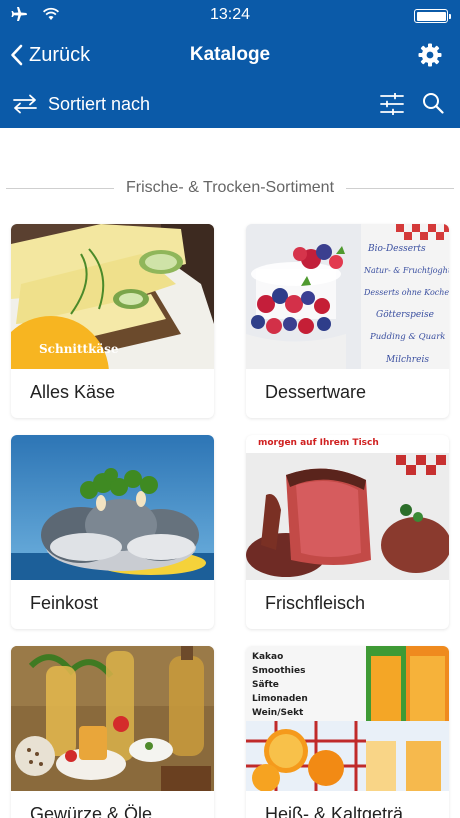 The height and width of the screenshot is (818, 460). I want to click on catalog-image: morgen auf Ihrem Tisch, so click(347, 507).